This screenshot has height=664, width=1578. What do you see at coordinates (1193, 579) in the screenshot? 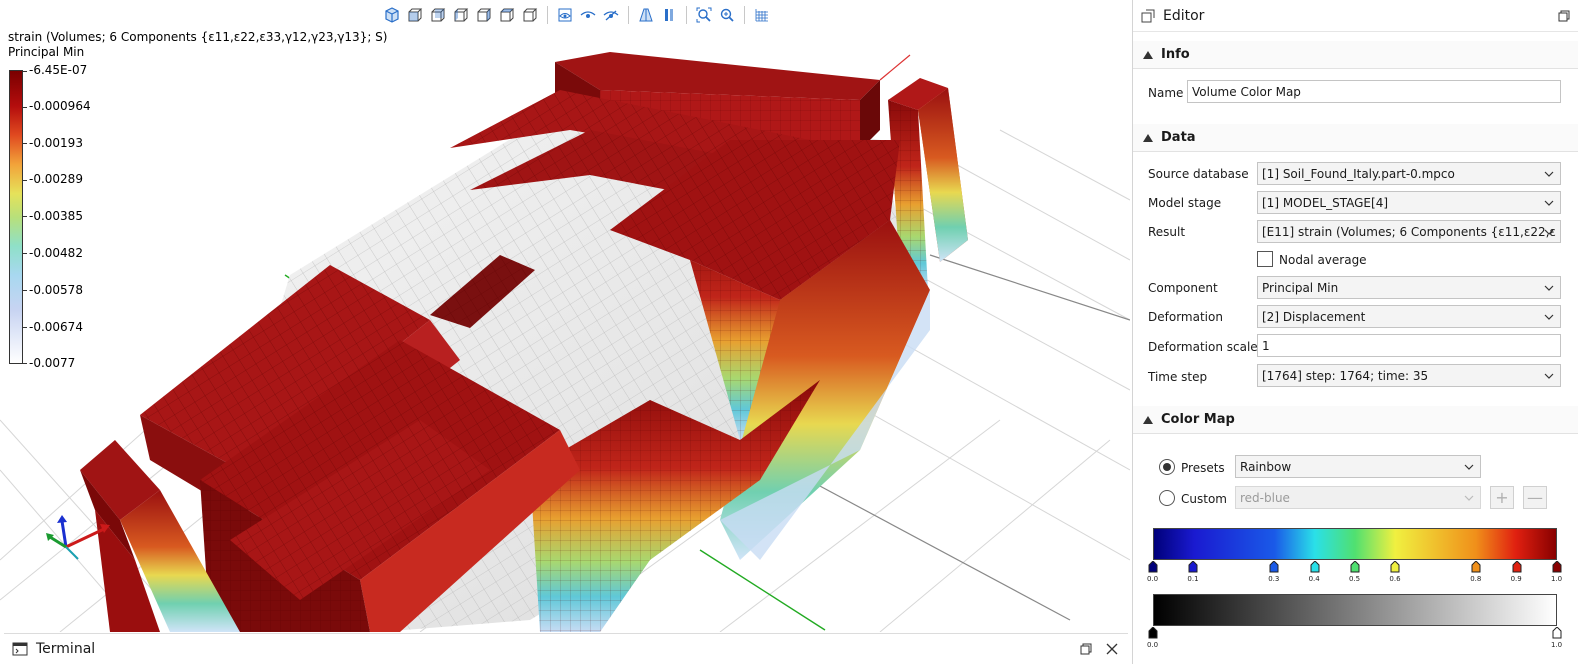
I see `color-stop-label: 0.1` at bounding box center [1193, 579].